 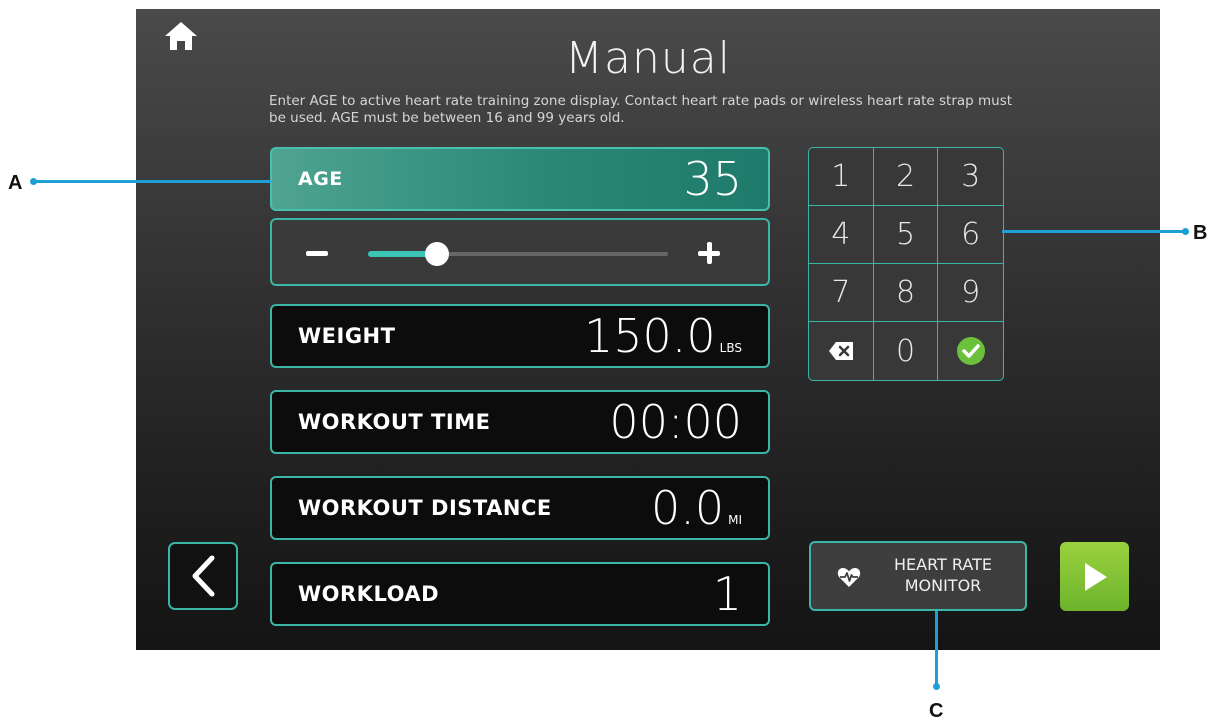 I want to click on weight-field: WEIGHT 150.0 LBS, so click(x=520, y=336).